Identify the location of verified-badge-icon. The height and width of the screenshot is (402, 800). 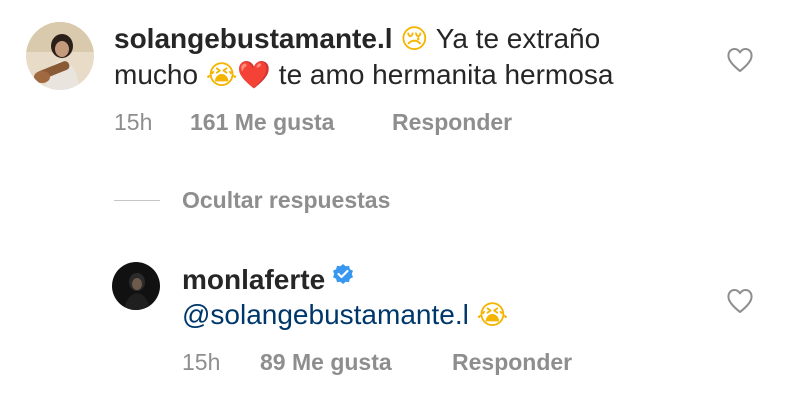
(343, 277).